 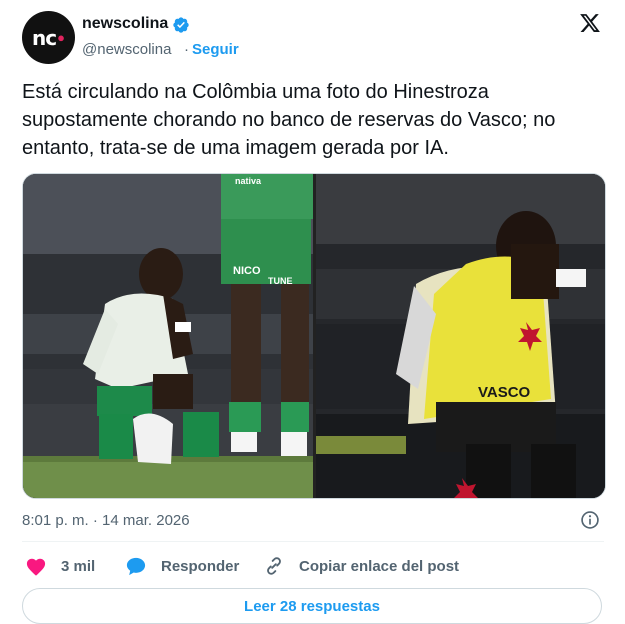 I want to click on tweet-timestamp: 8:01 p. m. · 14 mar. 2026, so click(x=106, y=520).